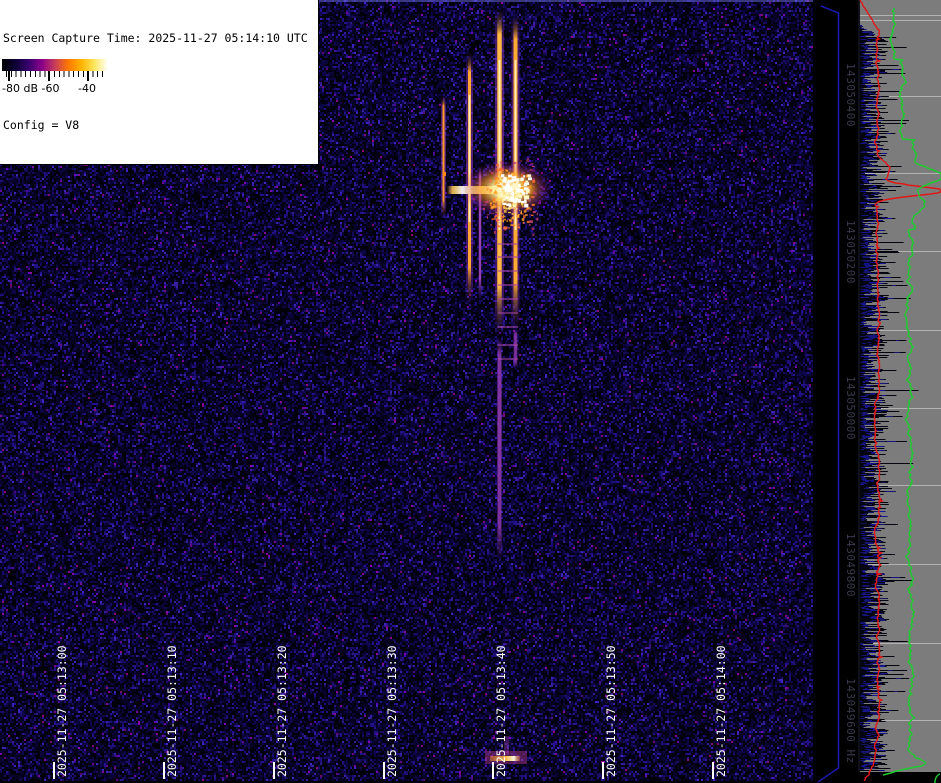 The width and height of the screenshot is (941, 783). I want to click on config-text: Config = V8, so click(41, 125).